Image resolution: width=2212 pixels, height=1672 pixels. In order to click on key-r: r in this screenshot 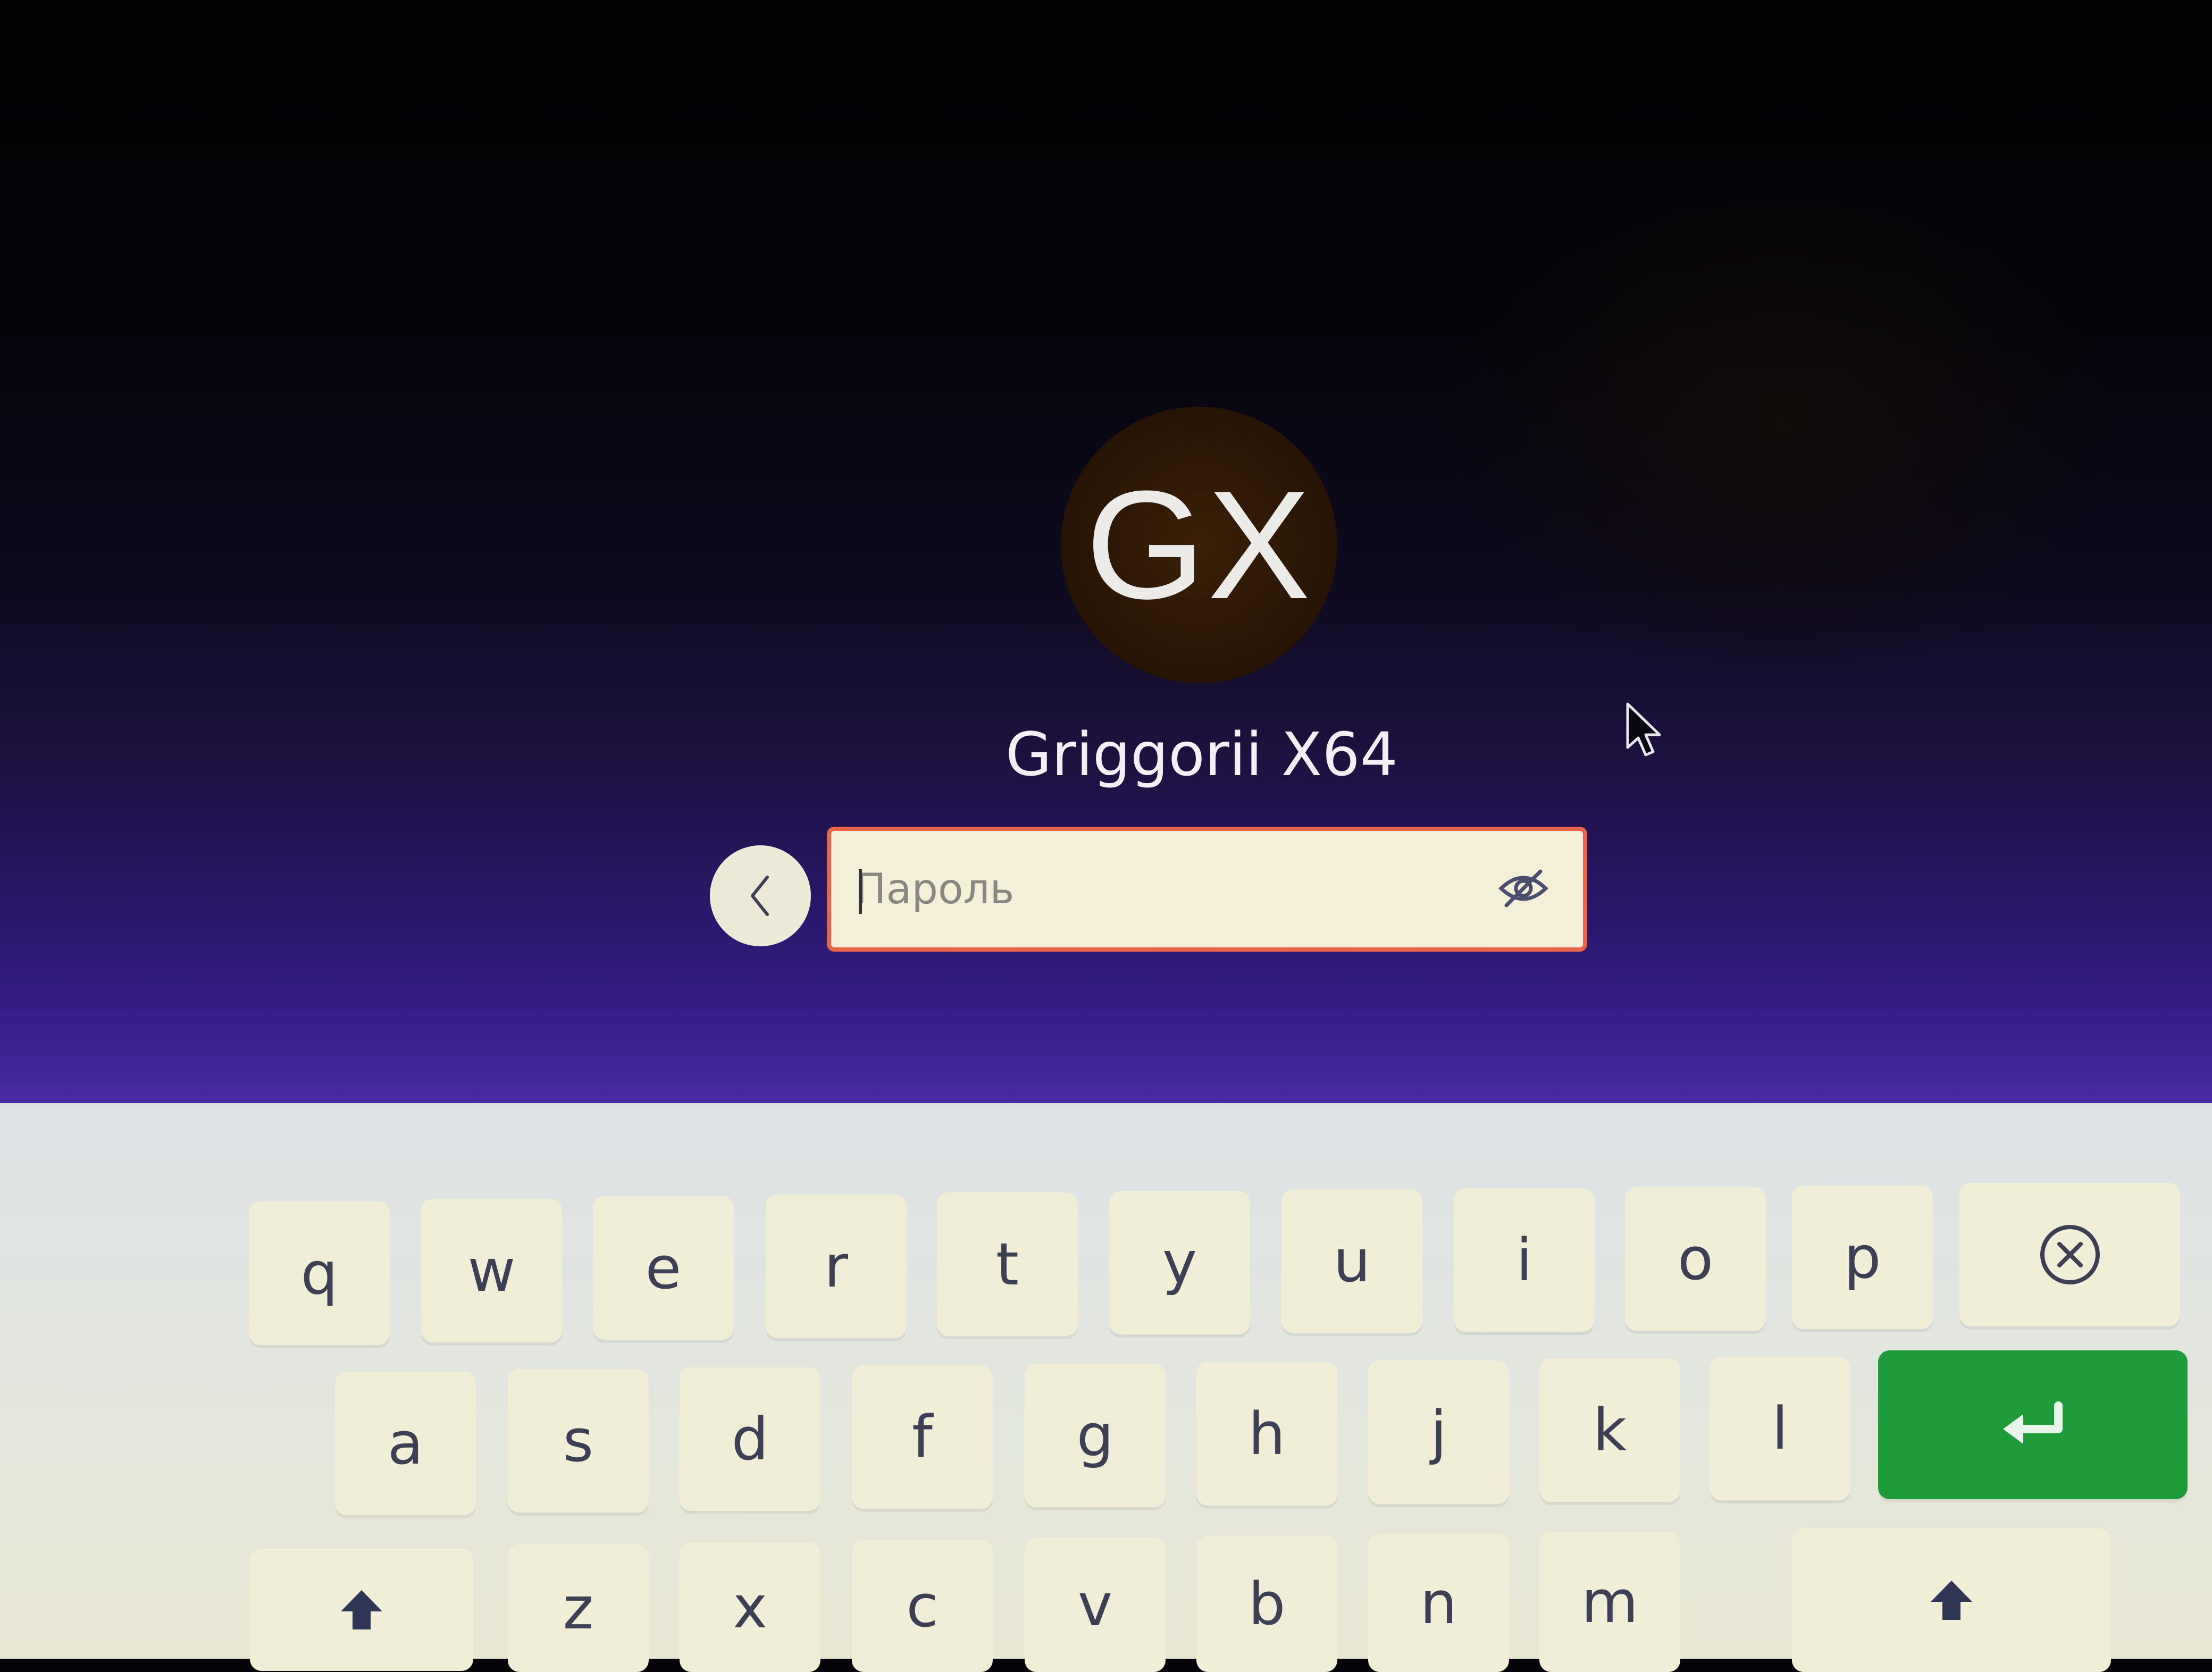, I will do `click(836, 1266)`.